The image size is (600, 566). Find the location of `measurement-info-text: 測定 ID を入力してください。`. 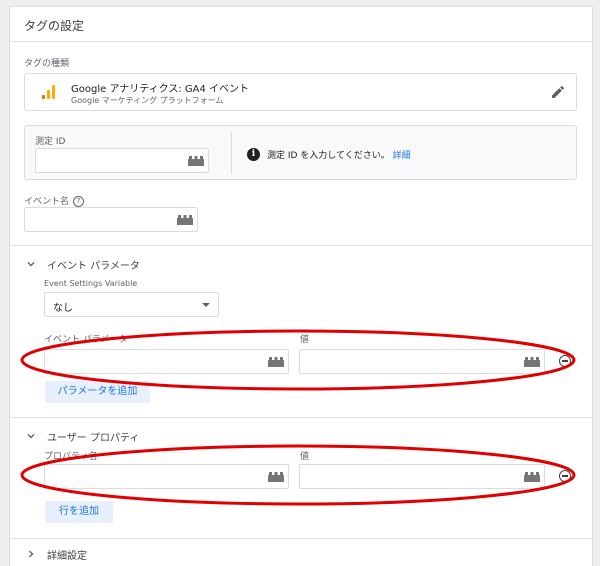

measurement-info-text: 測定 ID を入力してください。 is located at coordinates (328, 156).